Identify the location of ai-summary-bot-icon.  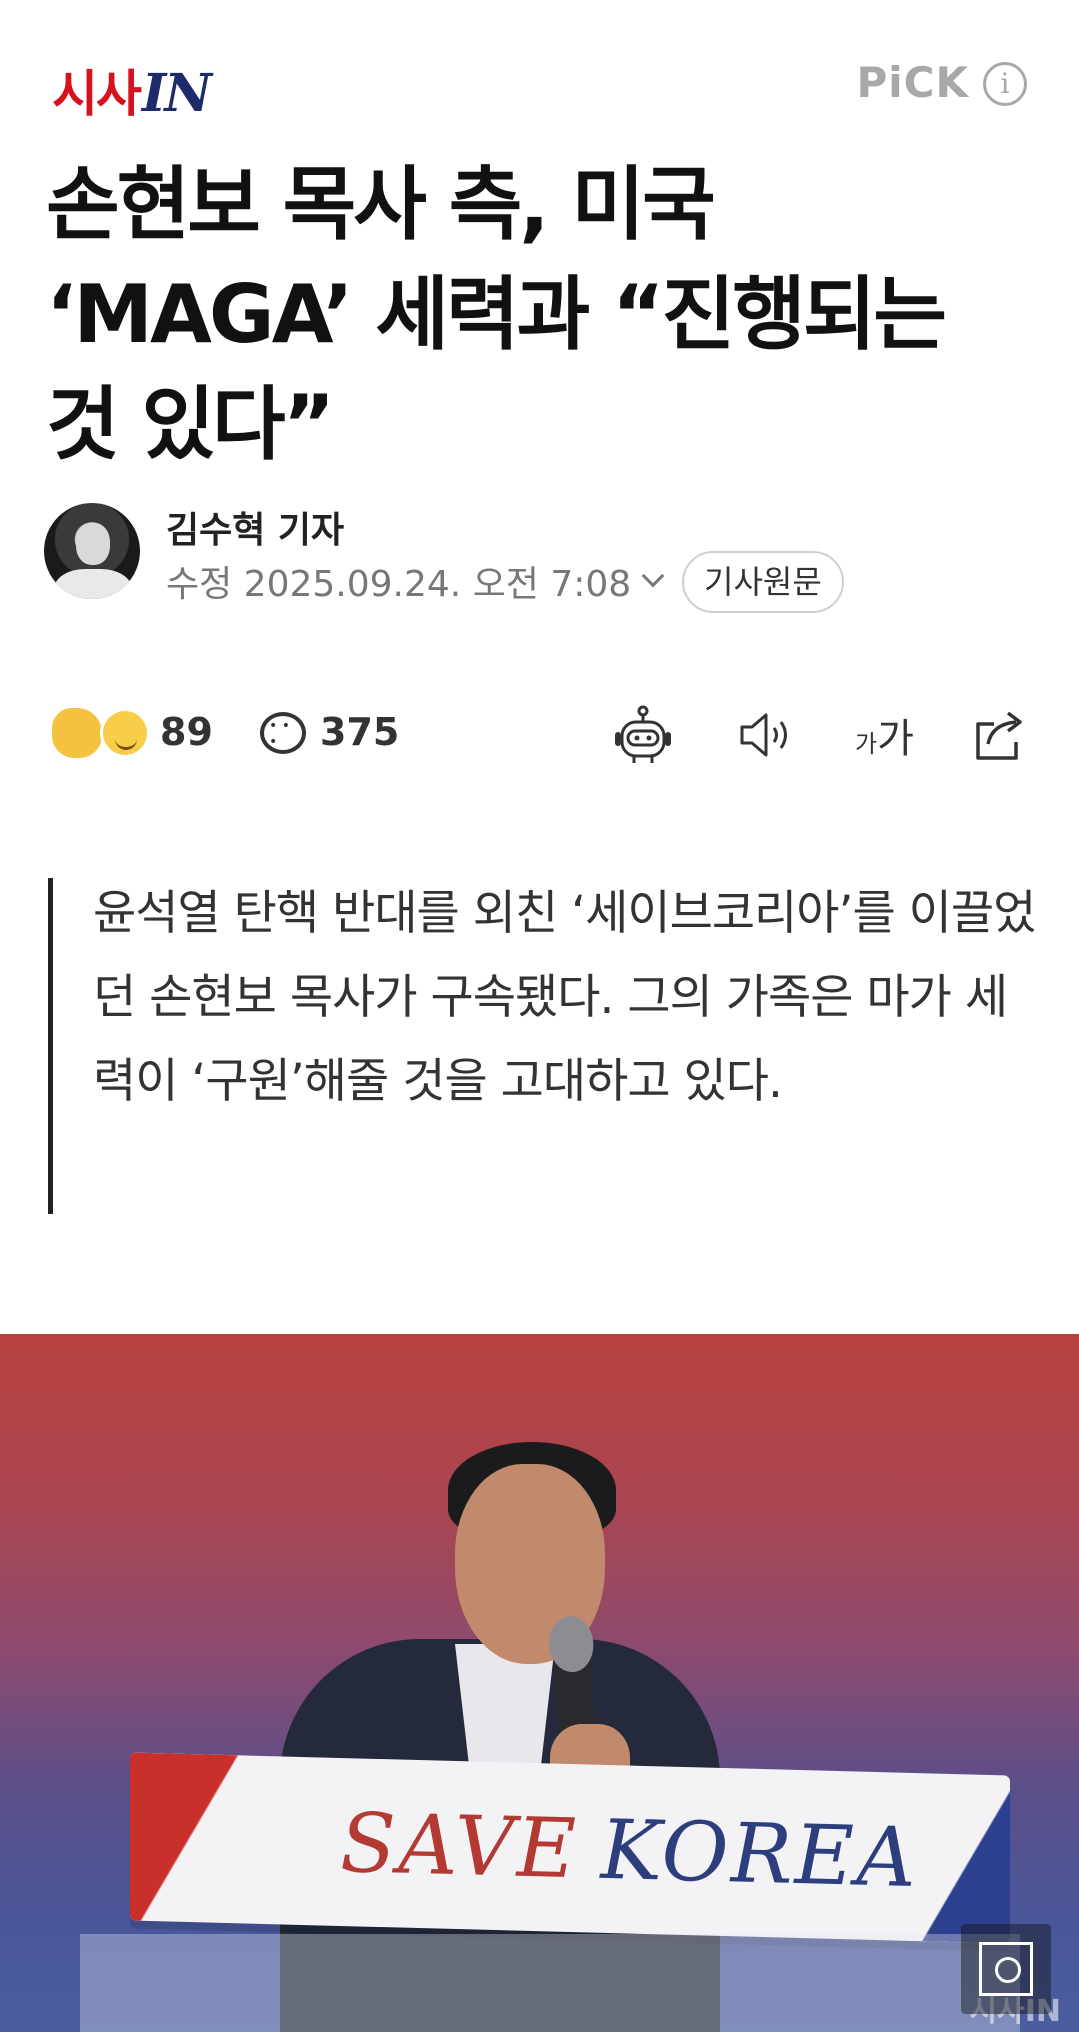
(643, 735).